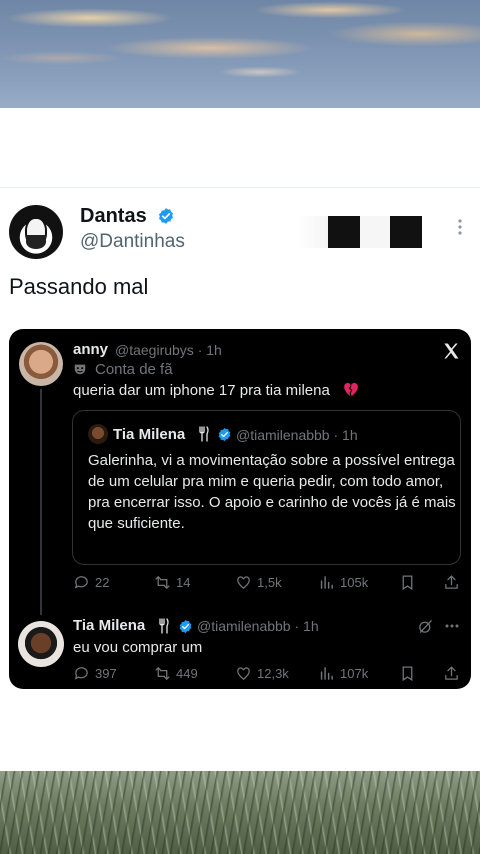 The width and height of the screenshot is (480, 854). What do you see at coordinates (80, 369) in the screenshot?
I see `fan-account-icon` at bounding box center [80, 369].